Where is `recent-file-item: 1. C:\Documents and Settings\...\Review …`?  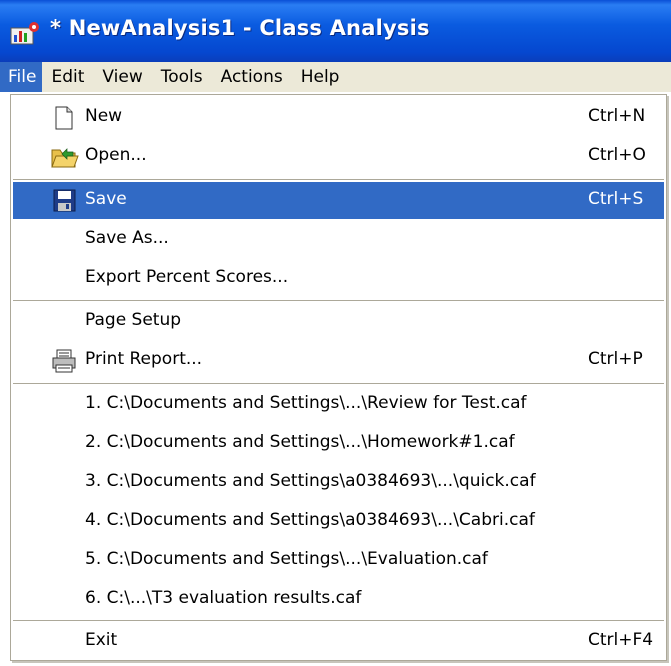 recent-file-item: 1. C:\Documents and Settings\...\Review … is located at coordinates (338, 404).